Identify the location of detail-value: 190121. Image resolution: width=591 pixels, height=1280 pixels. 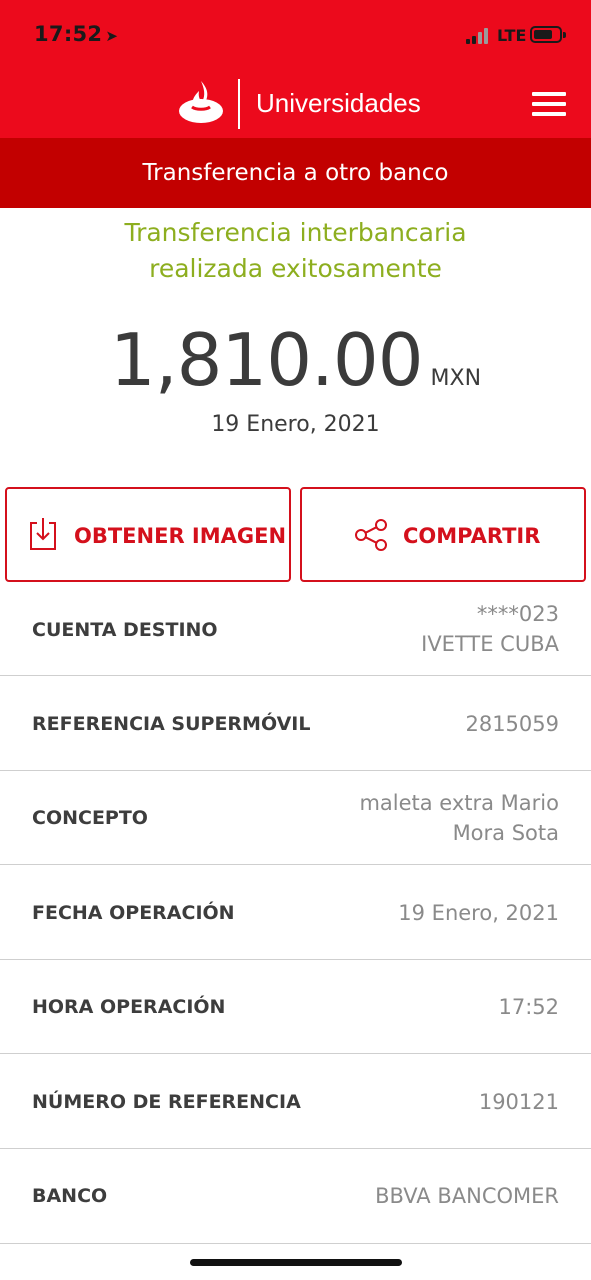
(519, 1102).